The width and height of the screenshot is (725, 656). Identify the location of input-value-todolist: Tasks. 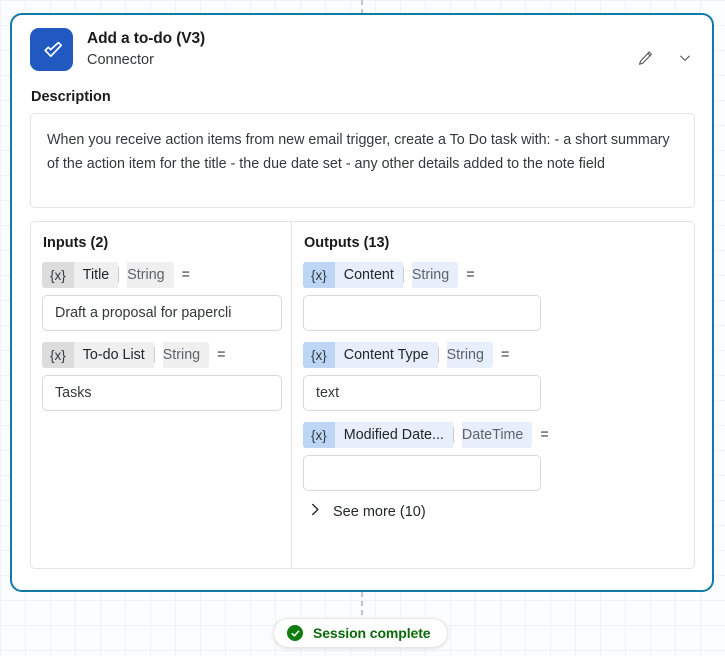
(162, 393).